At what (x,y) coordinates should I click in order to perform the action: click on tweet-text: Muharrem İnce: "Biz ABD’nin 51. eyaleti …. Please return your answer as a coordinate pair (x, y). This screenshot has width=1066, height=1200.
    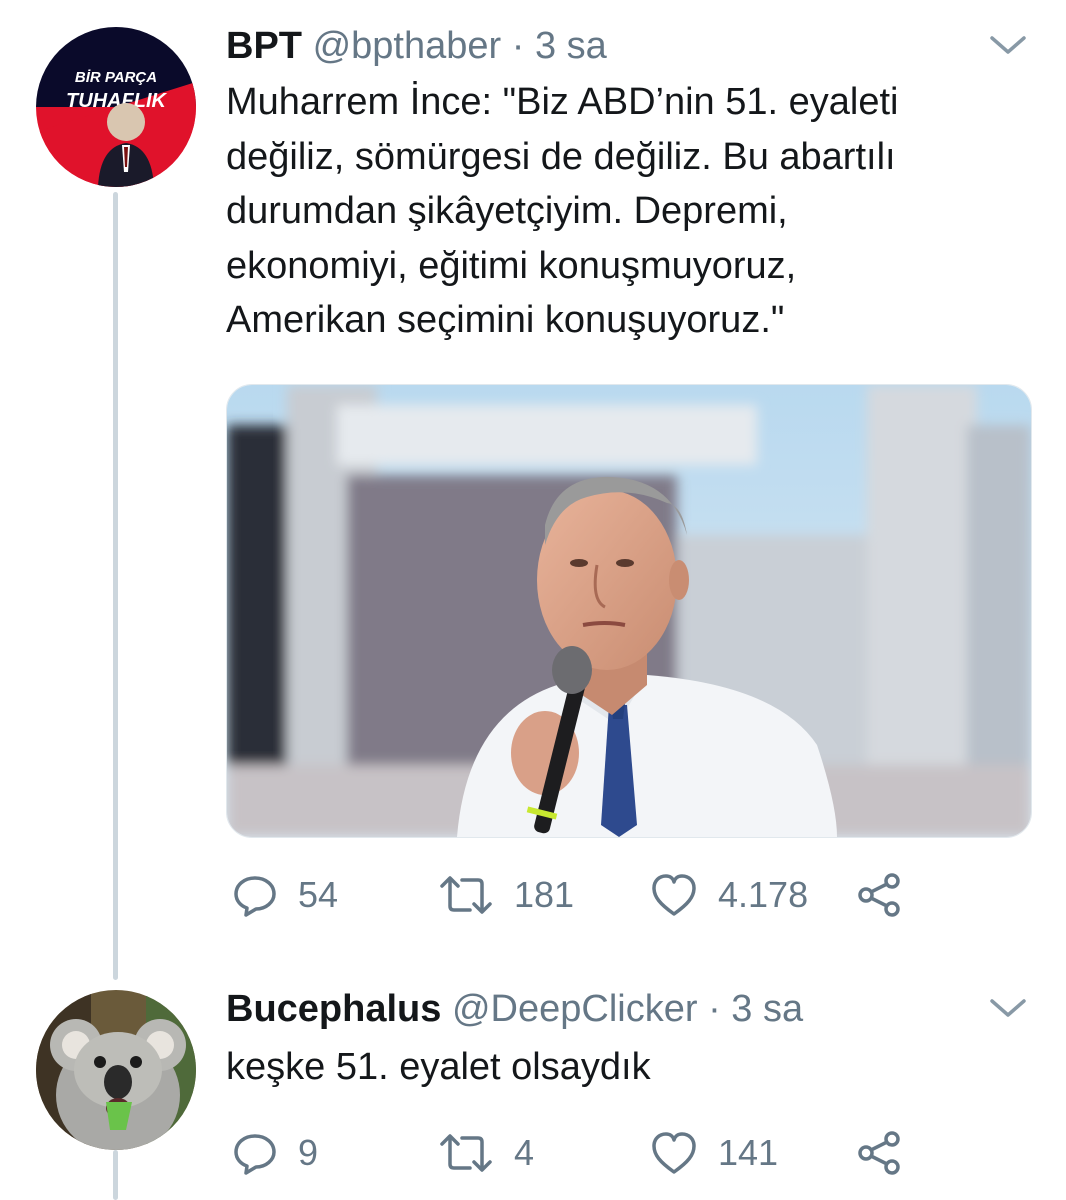
    Looking at the image, I should click on (562, 211).